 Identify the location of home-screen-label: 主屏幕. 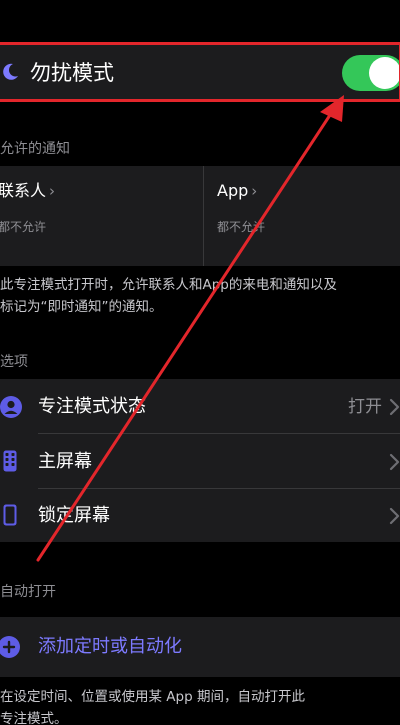
(65, 461).